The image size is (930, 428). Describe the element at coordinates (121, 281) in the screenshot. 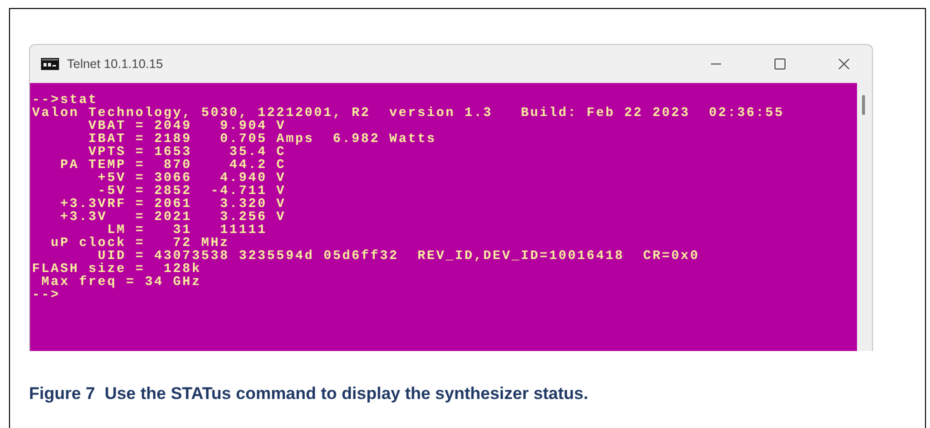

I see `terminal-line: Max freq = 34 GHz` at that location.